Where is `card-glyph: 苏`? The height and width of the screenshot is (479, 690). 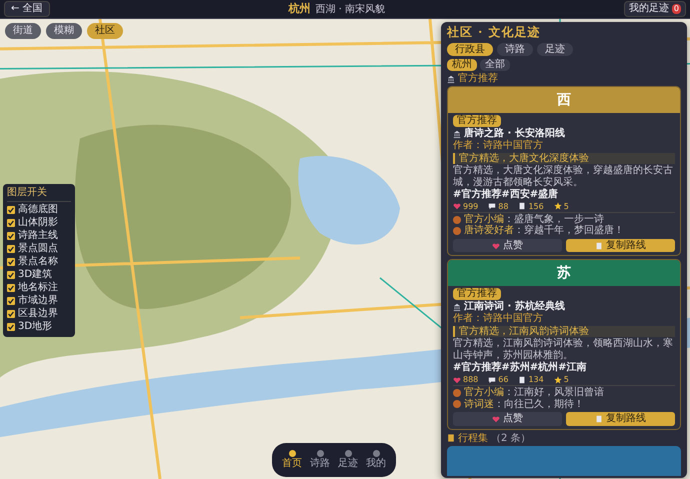
card-glyph: 苏 is located at coordinates (564, 273).